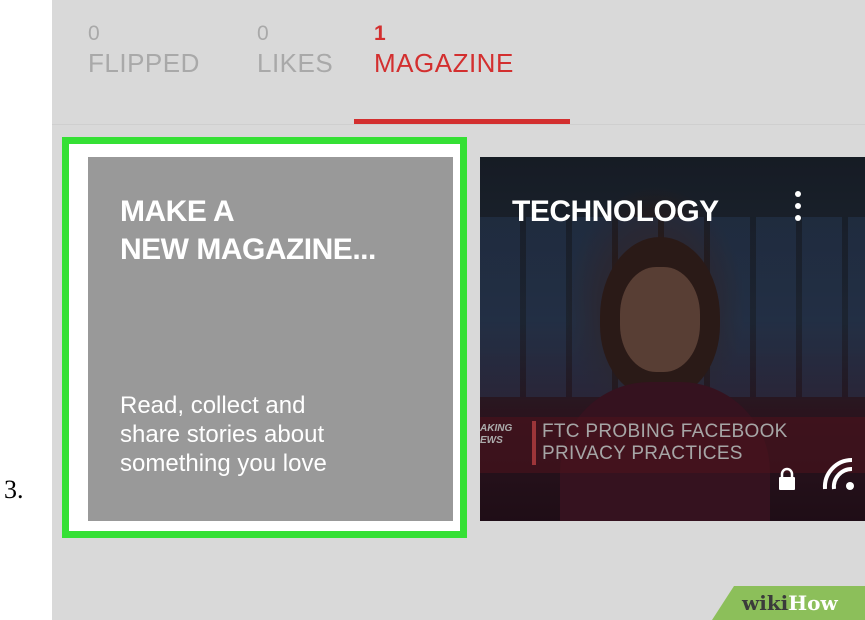  I want to click on tab-magazine: 1 MAGAZINE, so click(444, 51).